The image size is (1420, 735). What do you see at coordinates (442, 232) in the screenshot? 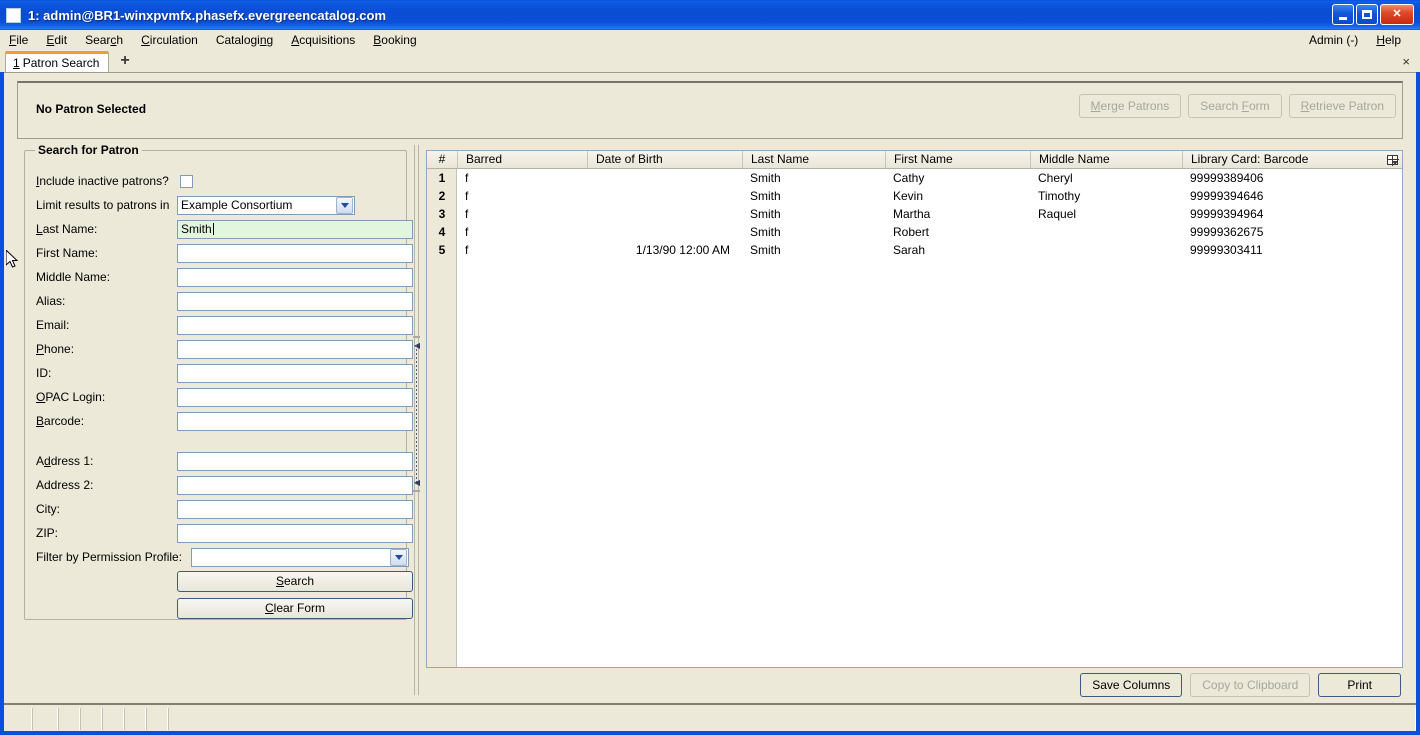
I see `cell-number: 4` at bounding box center [442, 232].